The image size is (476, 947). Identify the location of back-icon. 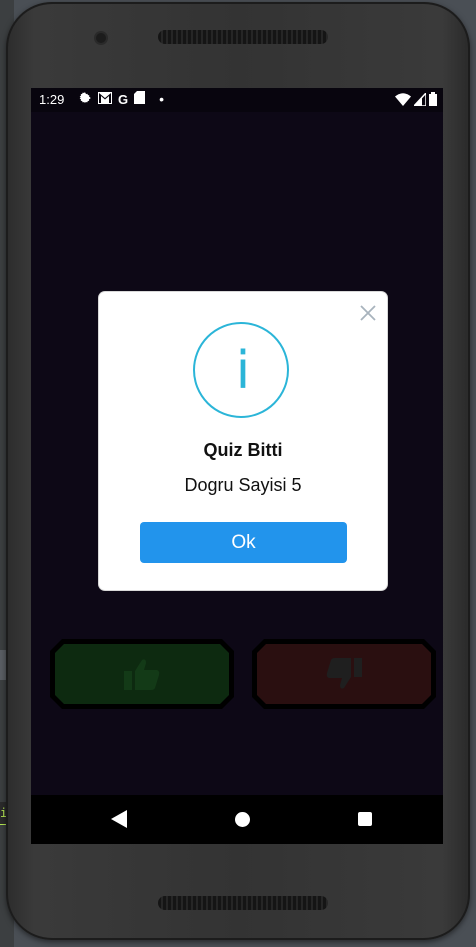
(119, 821).